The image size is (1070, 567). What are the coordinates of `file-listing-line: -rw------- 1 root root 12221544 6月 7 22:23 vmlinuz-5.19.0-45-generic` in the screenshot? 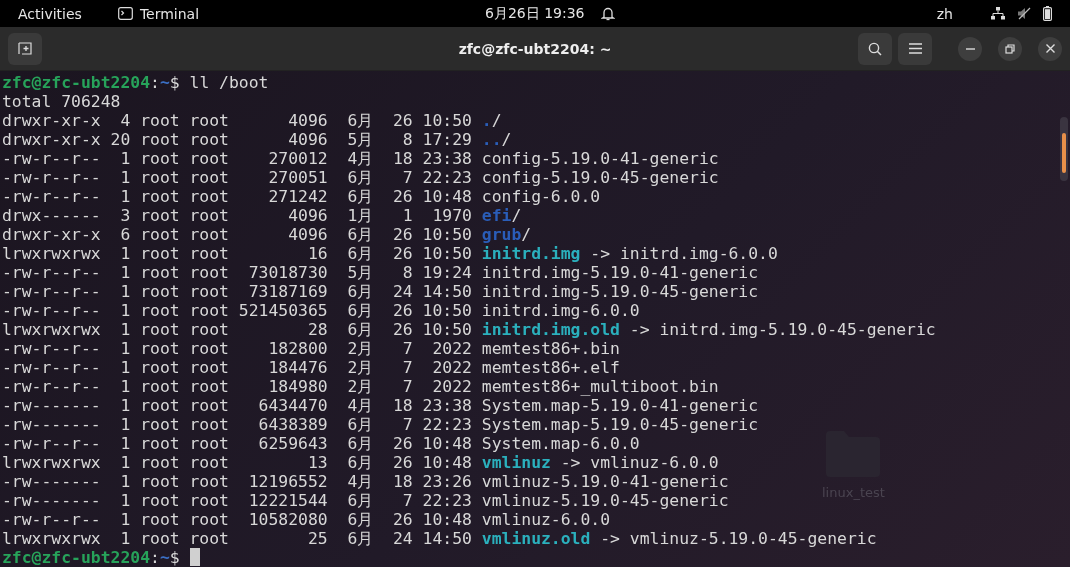 It's located at (365, 500).